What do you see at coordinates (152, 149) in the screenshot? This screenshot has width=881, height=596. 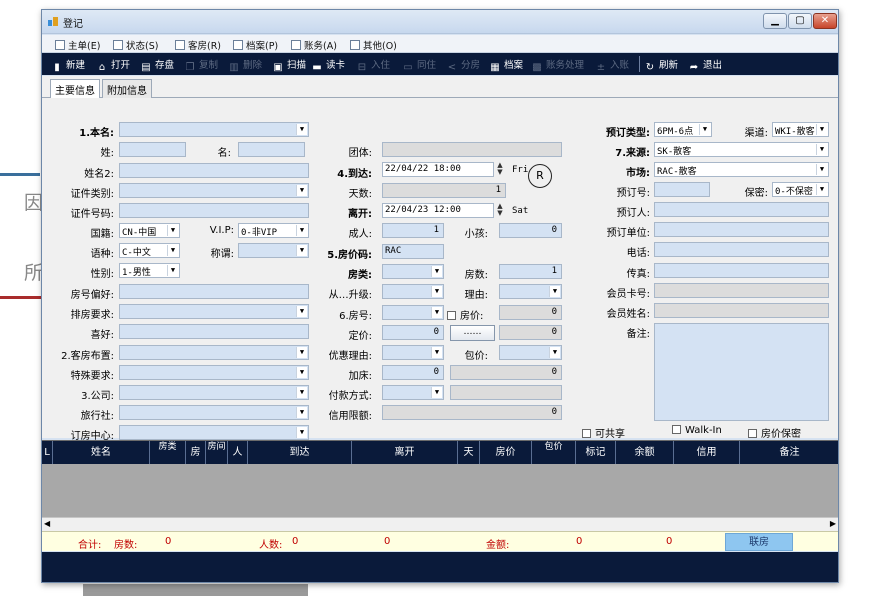 I see `surname-input` at bounding box center [152, 149].